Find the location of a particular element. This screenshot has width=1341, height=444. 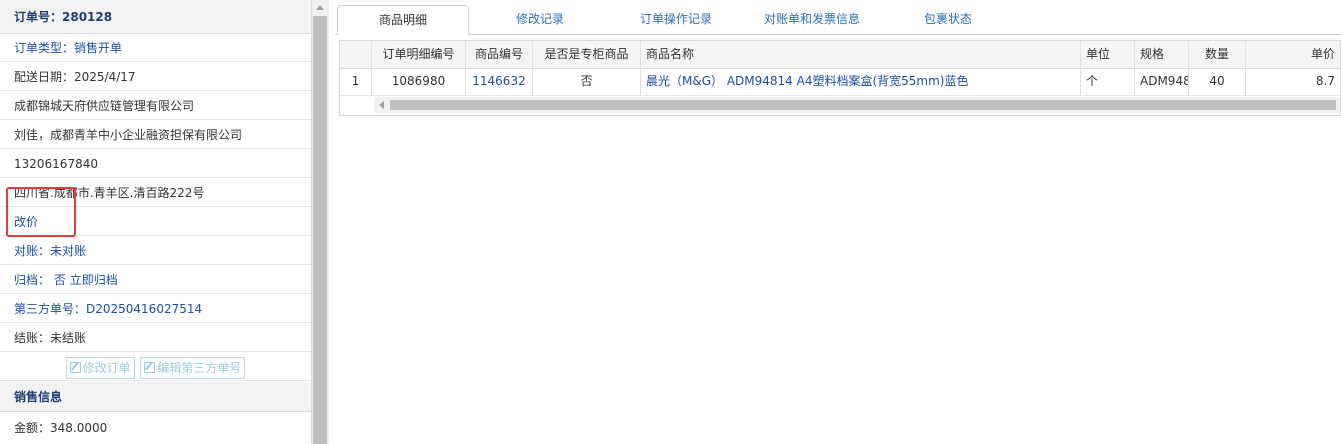

sales-amount: 金额：348.0000 is located at coordinates (61, 428).